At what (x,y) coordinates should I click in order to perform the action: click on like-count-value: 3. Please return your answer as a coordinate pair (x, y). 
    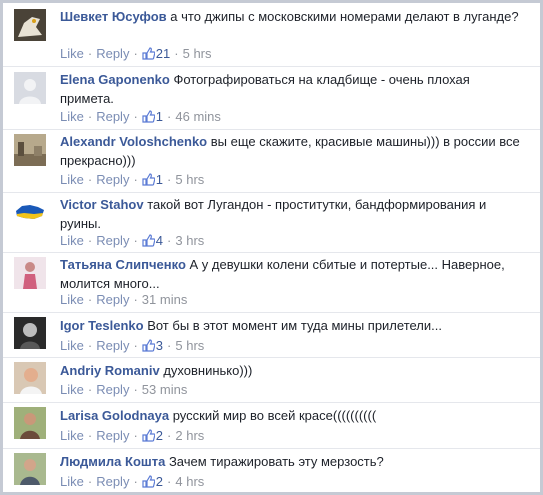
    Looking at the image, I should click on (159, 345).